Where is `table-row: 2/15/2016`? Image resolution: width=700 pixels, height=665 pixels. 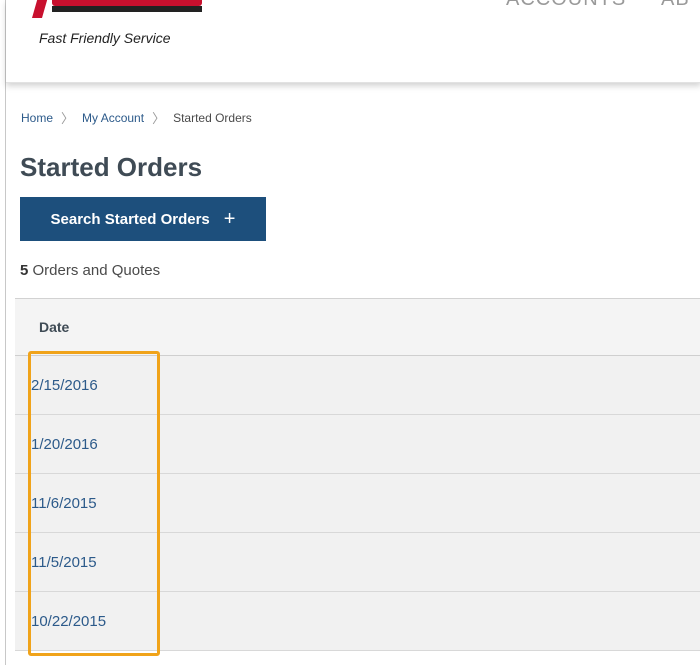
table-row: 2/15/2016 is located at coordinates (357, 385).